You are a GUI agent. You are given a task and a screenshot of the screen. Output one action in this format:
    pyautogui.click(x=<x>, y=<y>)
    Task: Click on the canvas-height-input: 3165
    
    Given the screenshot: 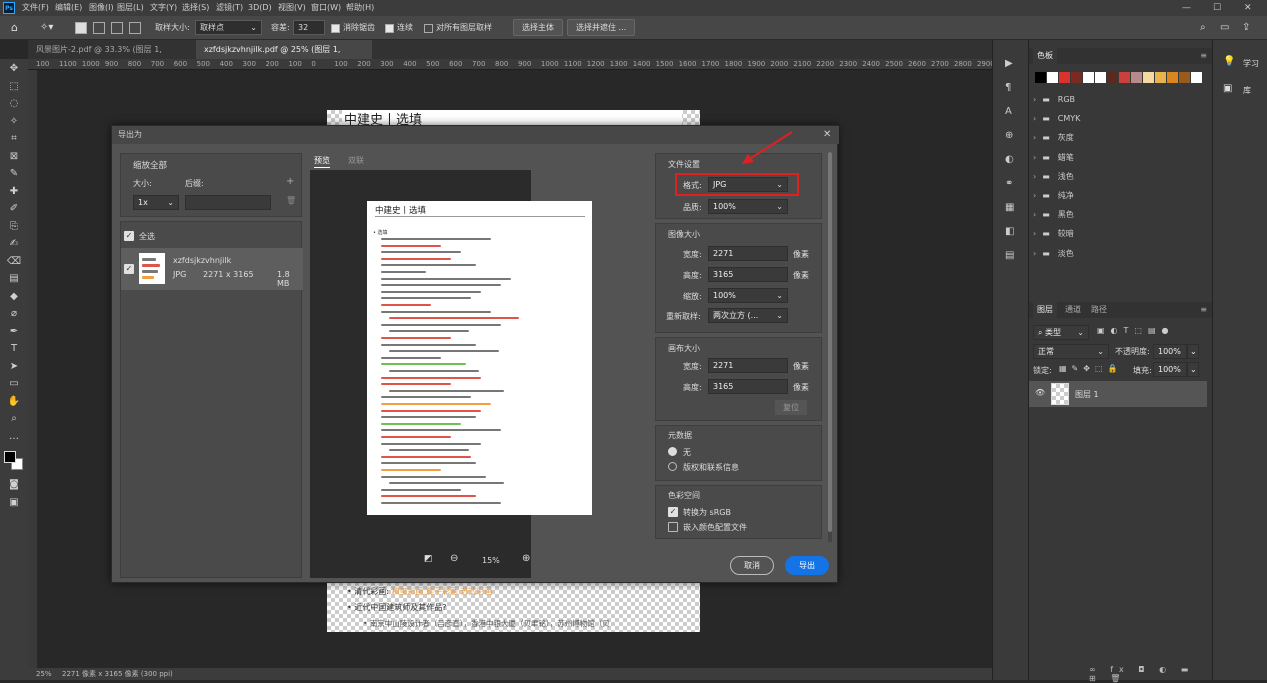 What is the action you would take?
    pyautogui.click(x=748, y=386)
    